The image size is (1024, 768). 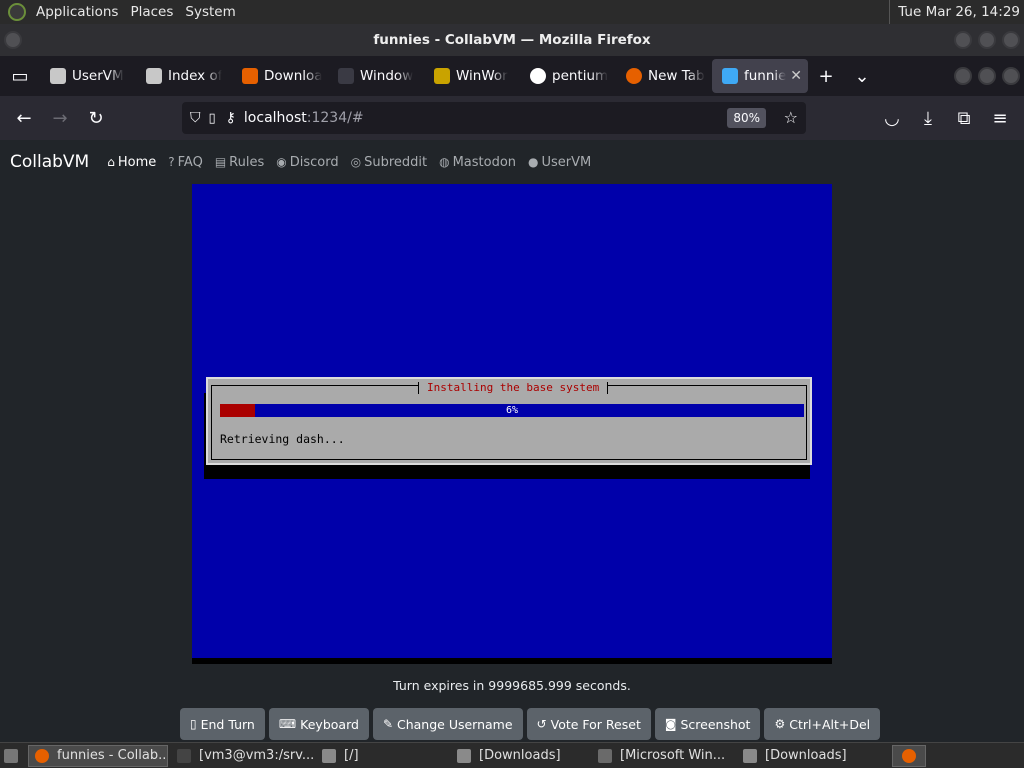 What do you see at coordinates (1011, 40) in the screenshot?
I see `close-window-icon` at bounding box center [1011, 40].